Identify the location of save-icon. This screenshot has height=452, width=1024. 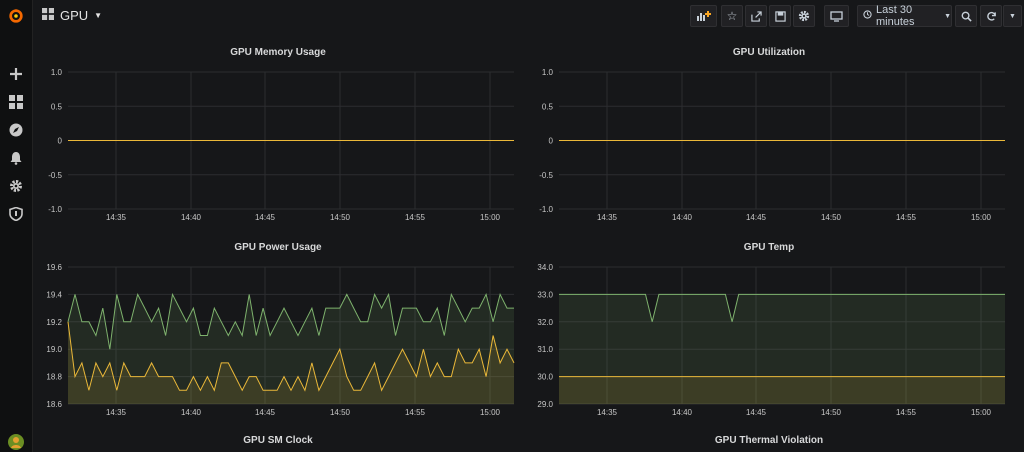
(780, 16).